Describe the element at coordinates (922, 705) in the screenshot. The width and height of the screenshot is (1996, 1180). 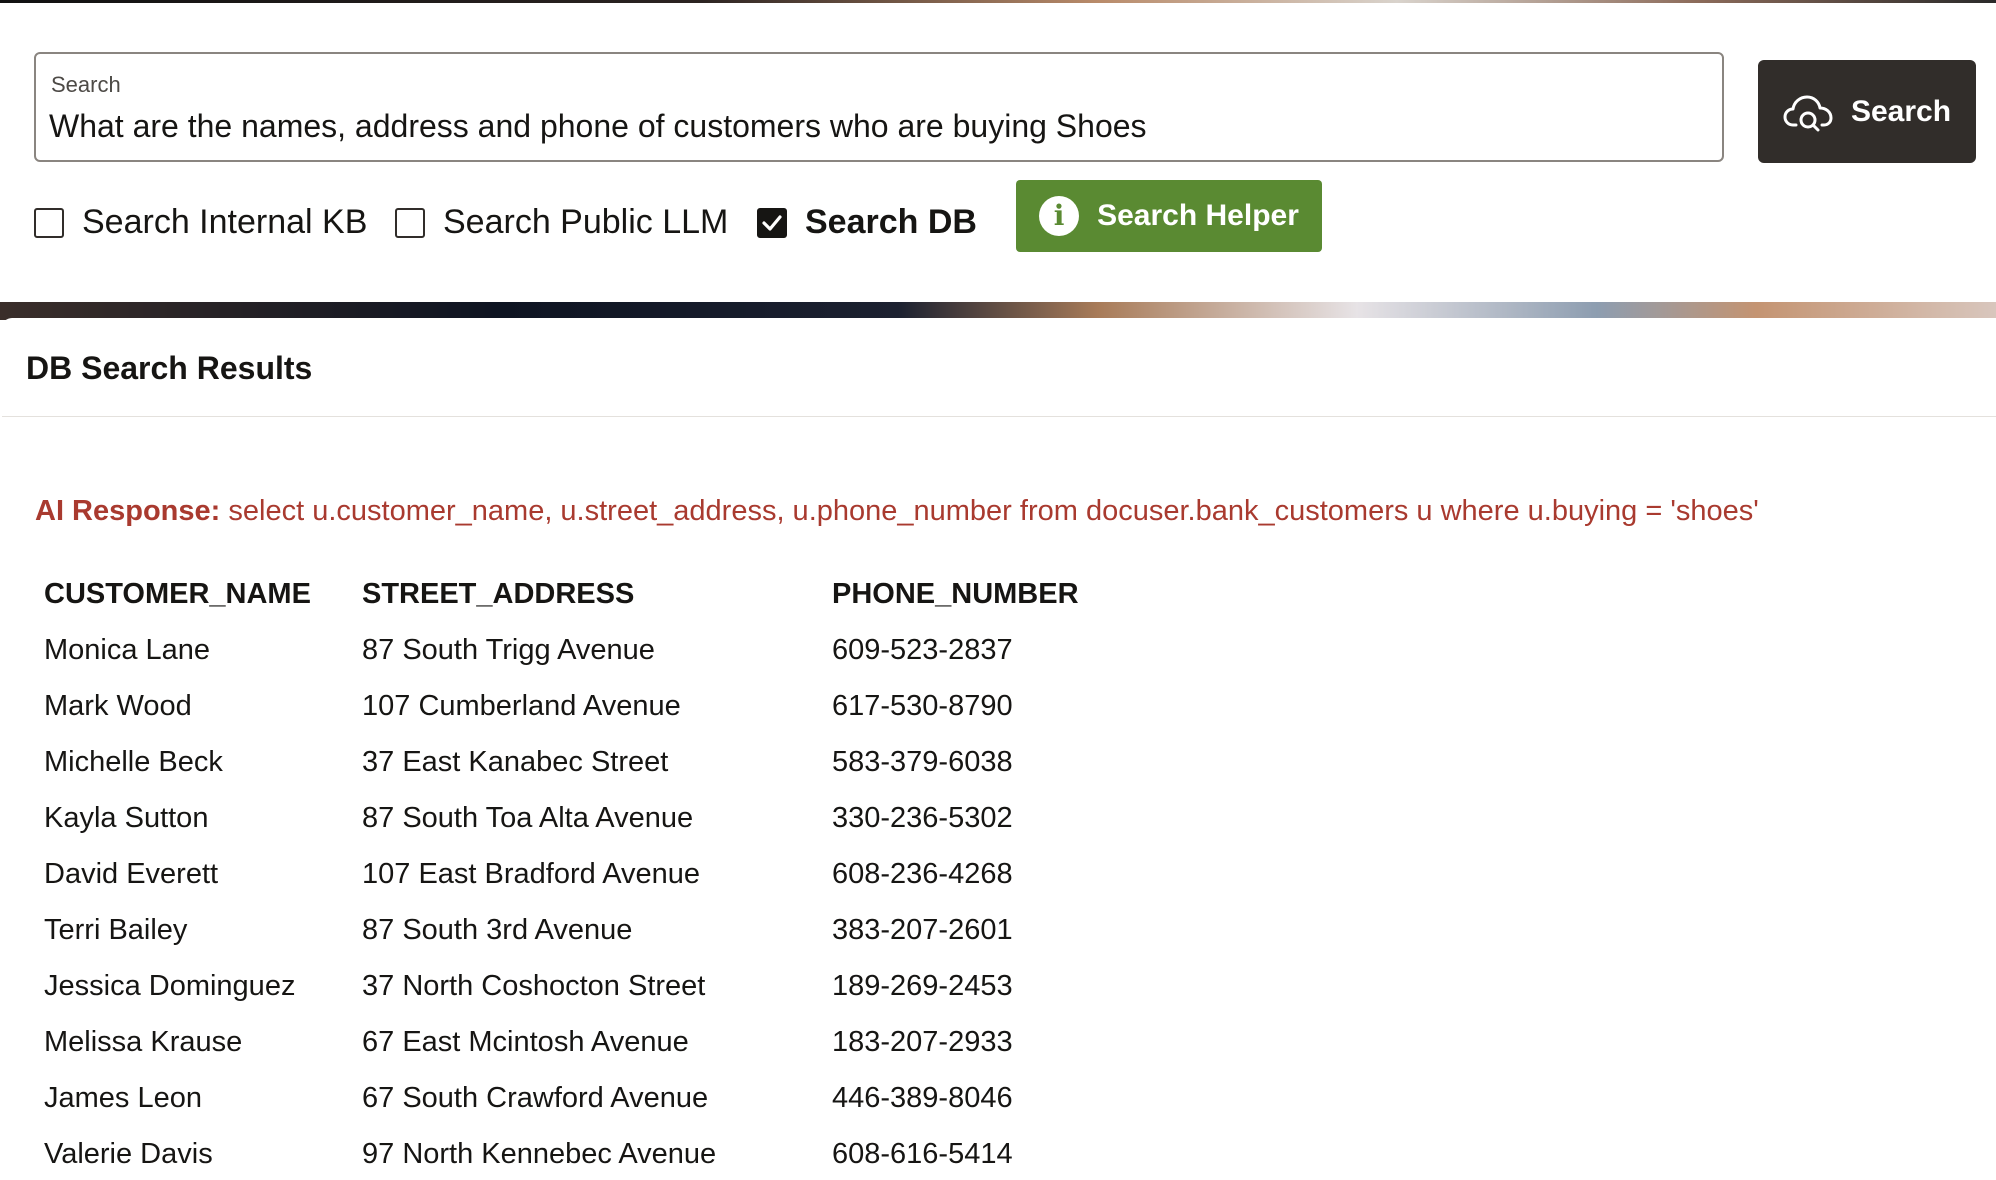
I see `phone-number-cell: 617-530-8790` at that location.